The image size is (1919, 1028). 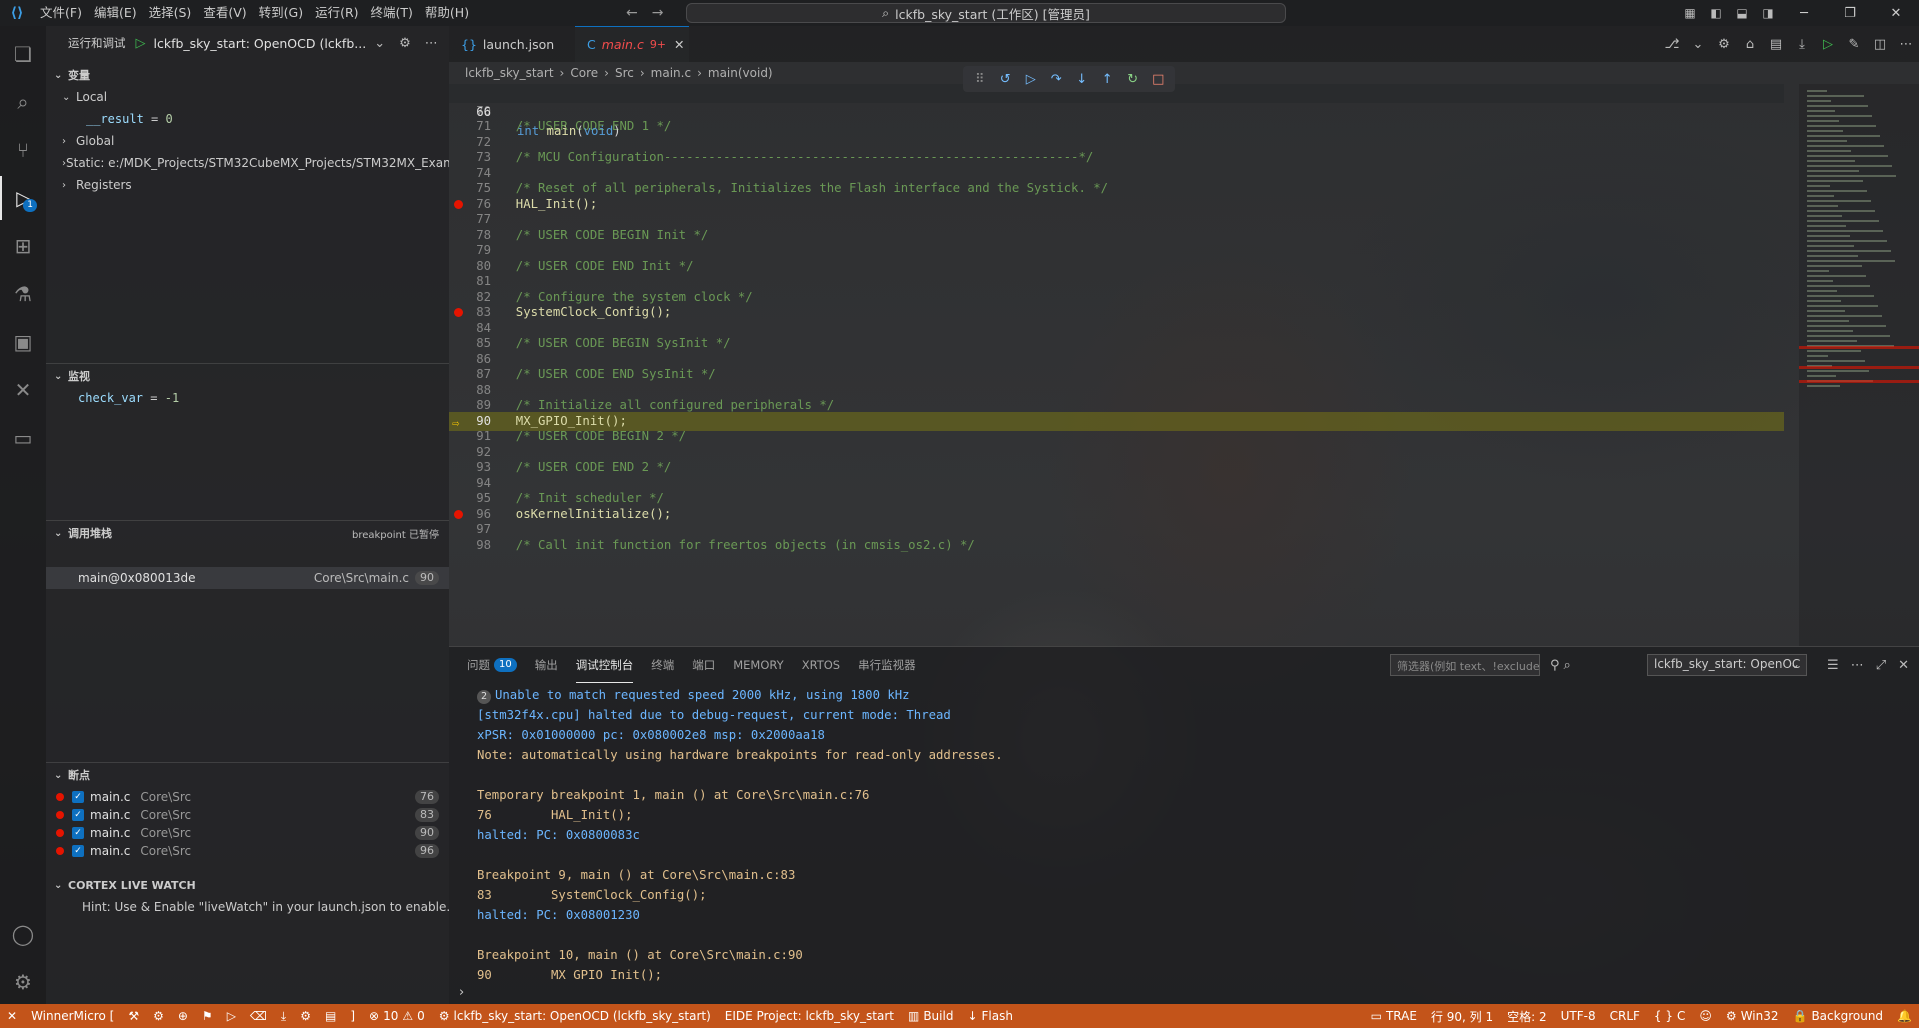 I want to click on build-button: ▥ Build, so click(x=930, y=1016).